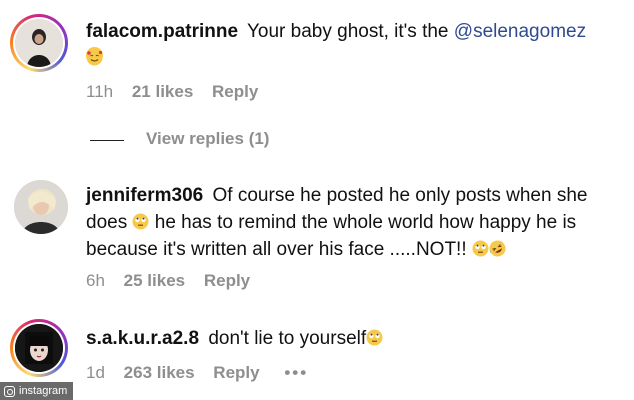 The width and height of the screenshot is (634, 400). I want to click on timestamp: 6h, so click(95, 280).